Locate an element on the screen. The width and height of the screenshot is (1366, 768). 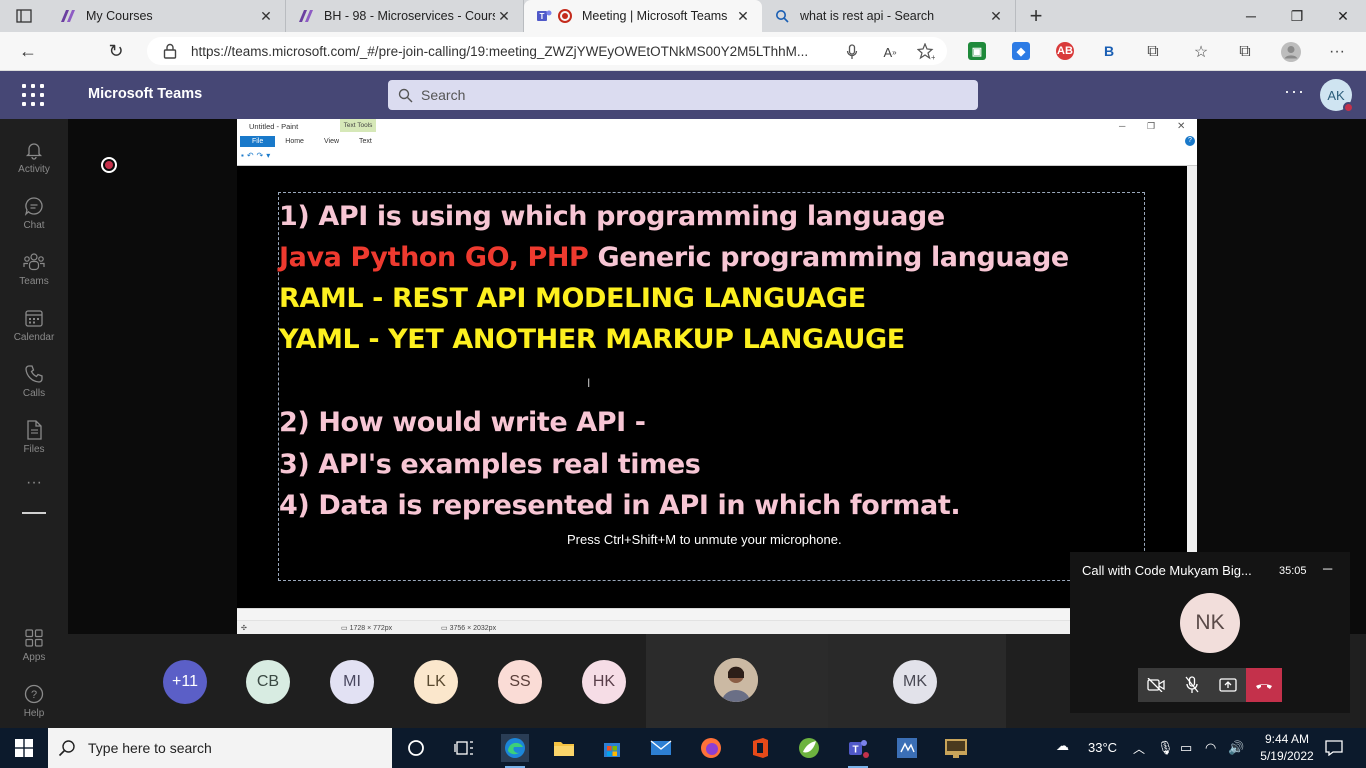
monitor-app-icon is located at coordinates (956, 748).